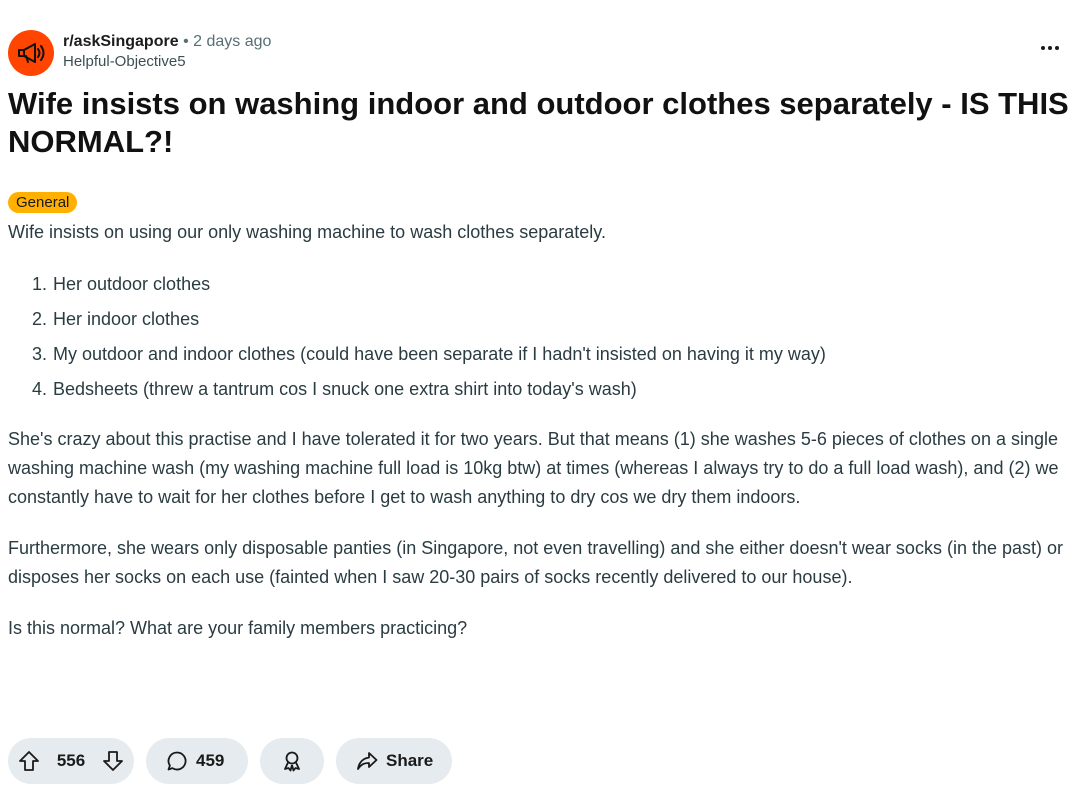  I want to click on vote-control: 556, so click(71, 761).